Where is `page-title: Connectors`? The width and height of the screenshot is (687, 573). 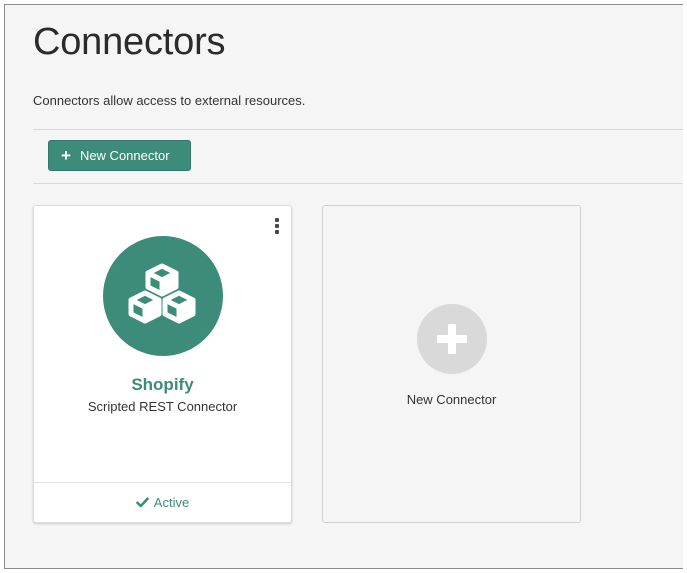 page-title: Connectors is located at coordinates (129, 42).